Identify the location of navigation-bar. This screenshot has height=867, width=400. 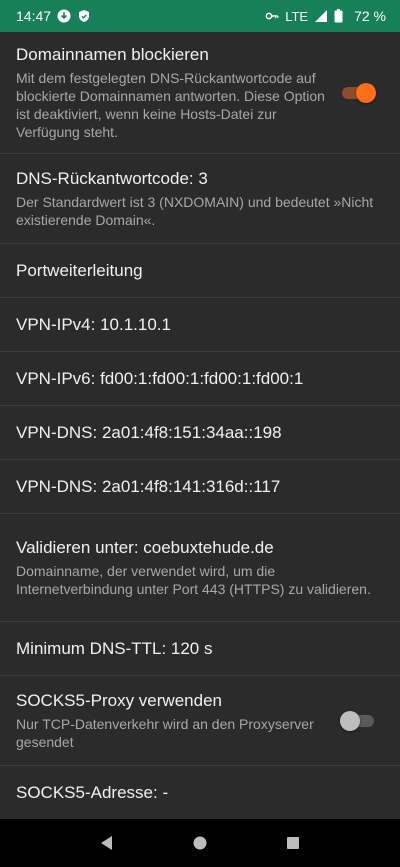
(200, 843).